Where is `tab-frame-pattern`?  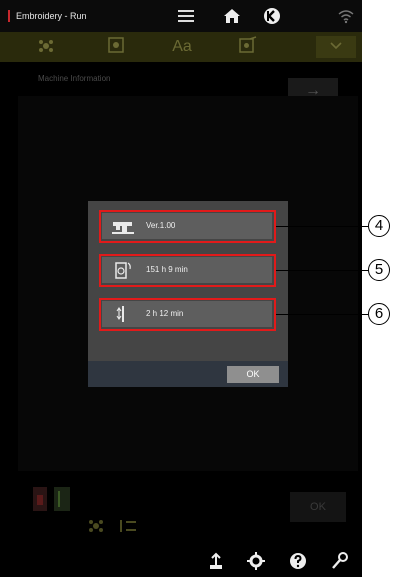 tab-frame-pattern is located at coordinates (116, 47).